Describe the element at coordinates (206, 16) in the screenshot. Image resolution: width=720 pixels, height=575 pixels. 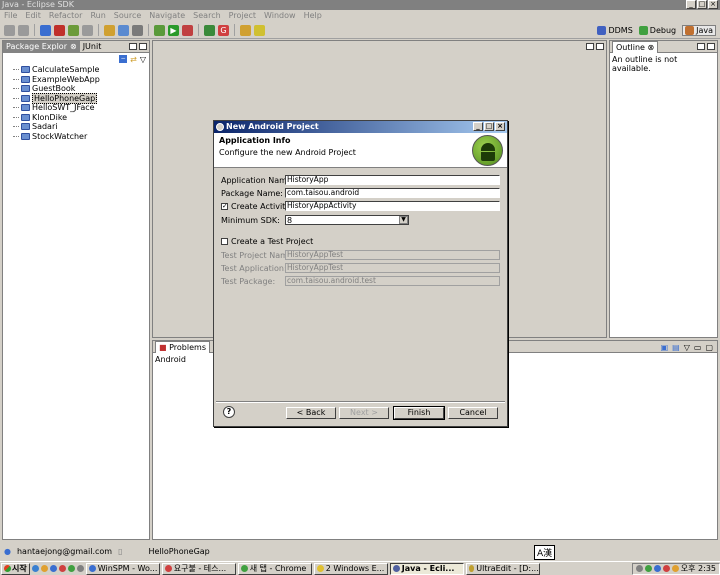
I see `menu-search: Search` at that location.